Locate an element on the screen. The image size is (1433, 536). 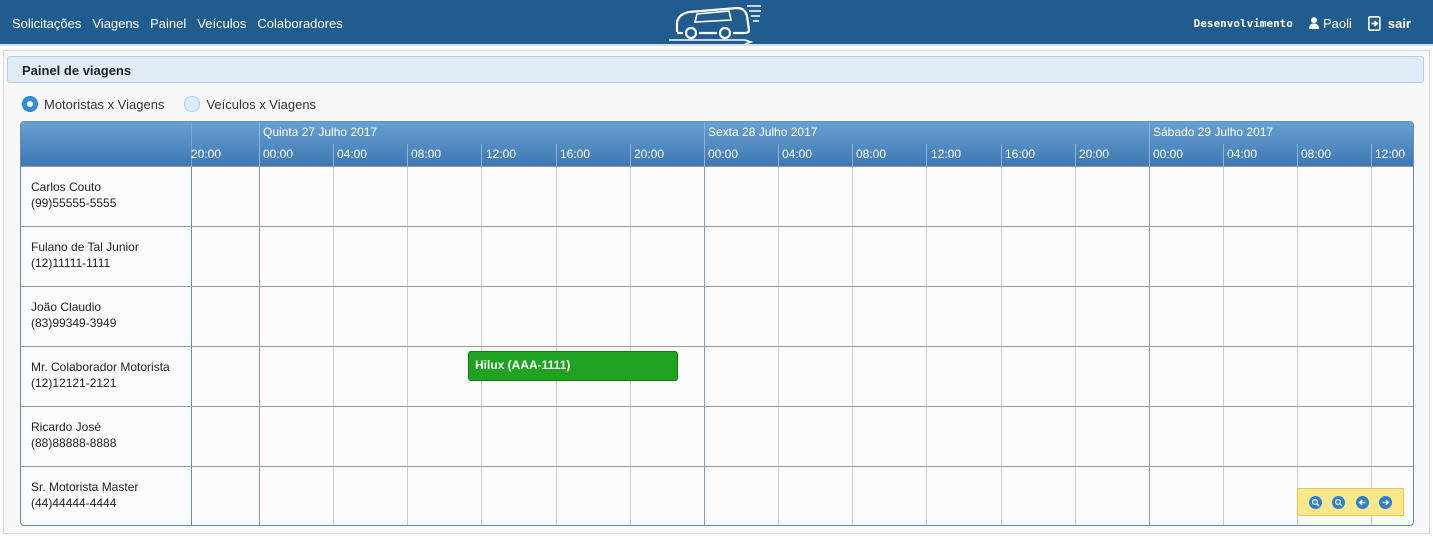
driver-name: Mr. Colaborador Motorista is located at coordinates (100, 367).